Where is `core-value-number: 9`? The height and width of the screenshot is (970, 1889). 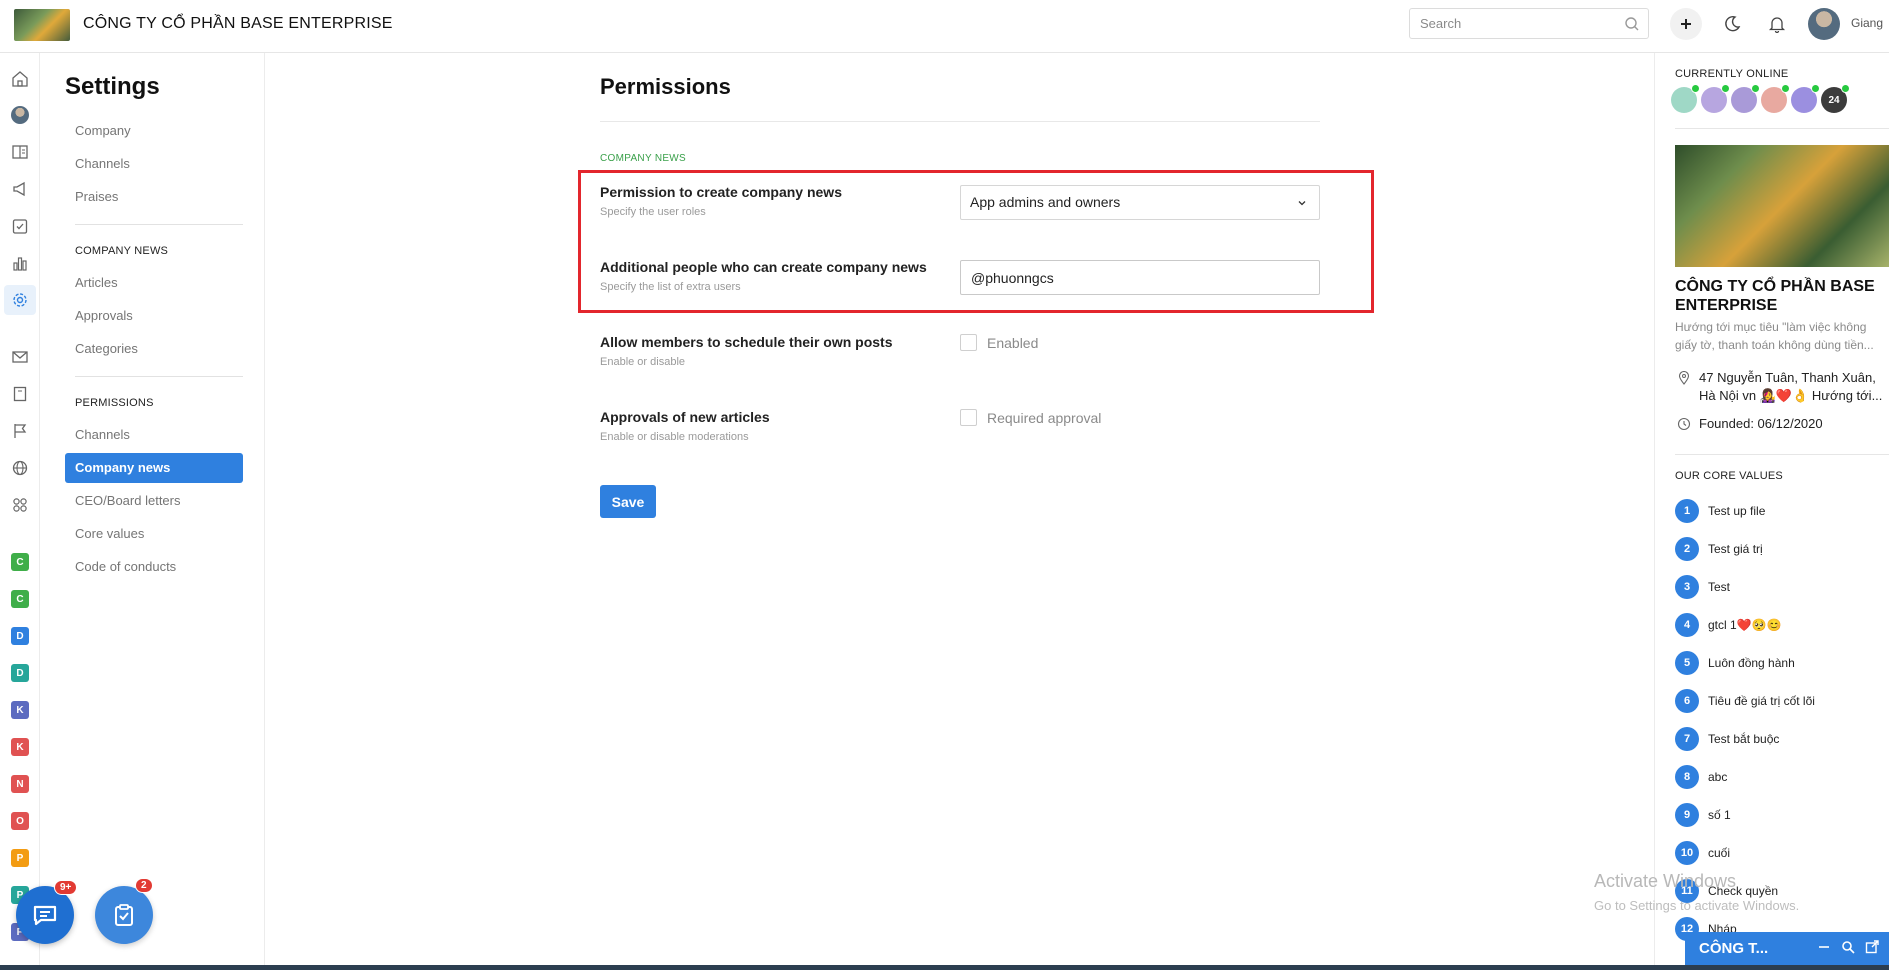 core-value-number: 9 is located at coordinates (1687, 815).